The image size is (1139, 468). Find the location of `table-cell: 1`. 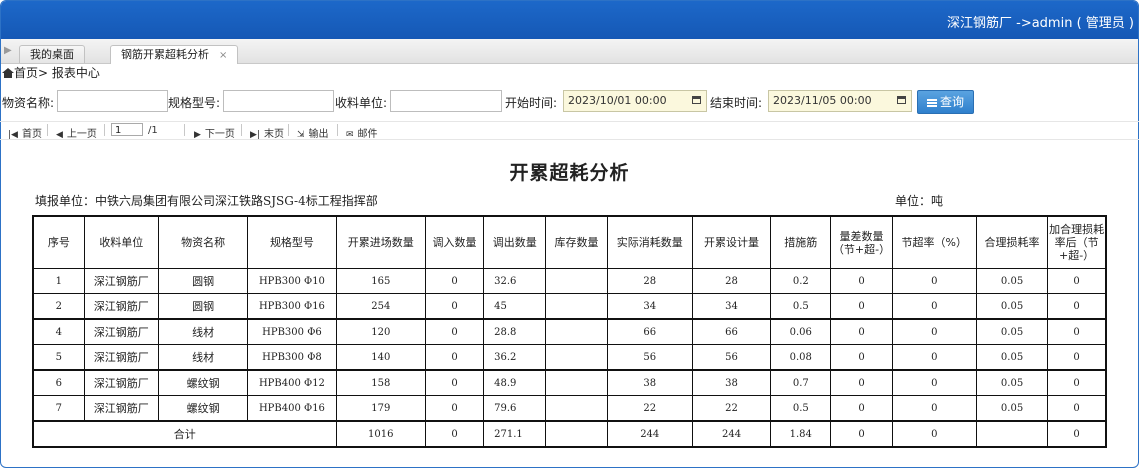

table-cell: 1 is located at coordinates (58, 281).